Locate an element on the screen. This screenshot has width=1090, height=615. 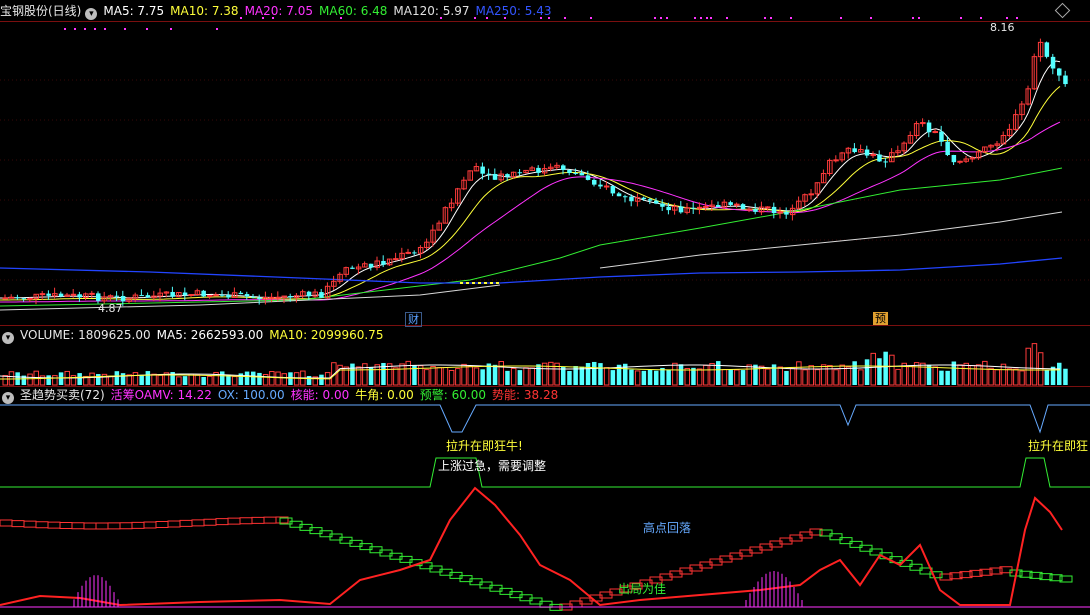
high-fall-annotation: 高点回落 is located at coordinates (667, 528).